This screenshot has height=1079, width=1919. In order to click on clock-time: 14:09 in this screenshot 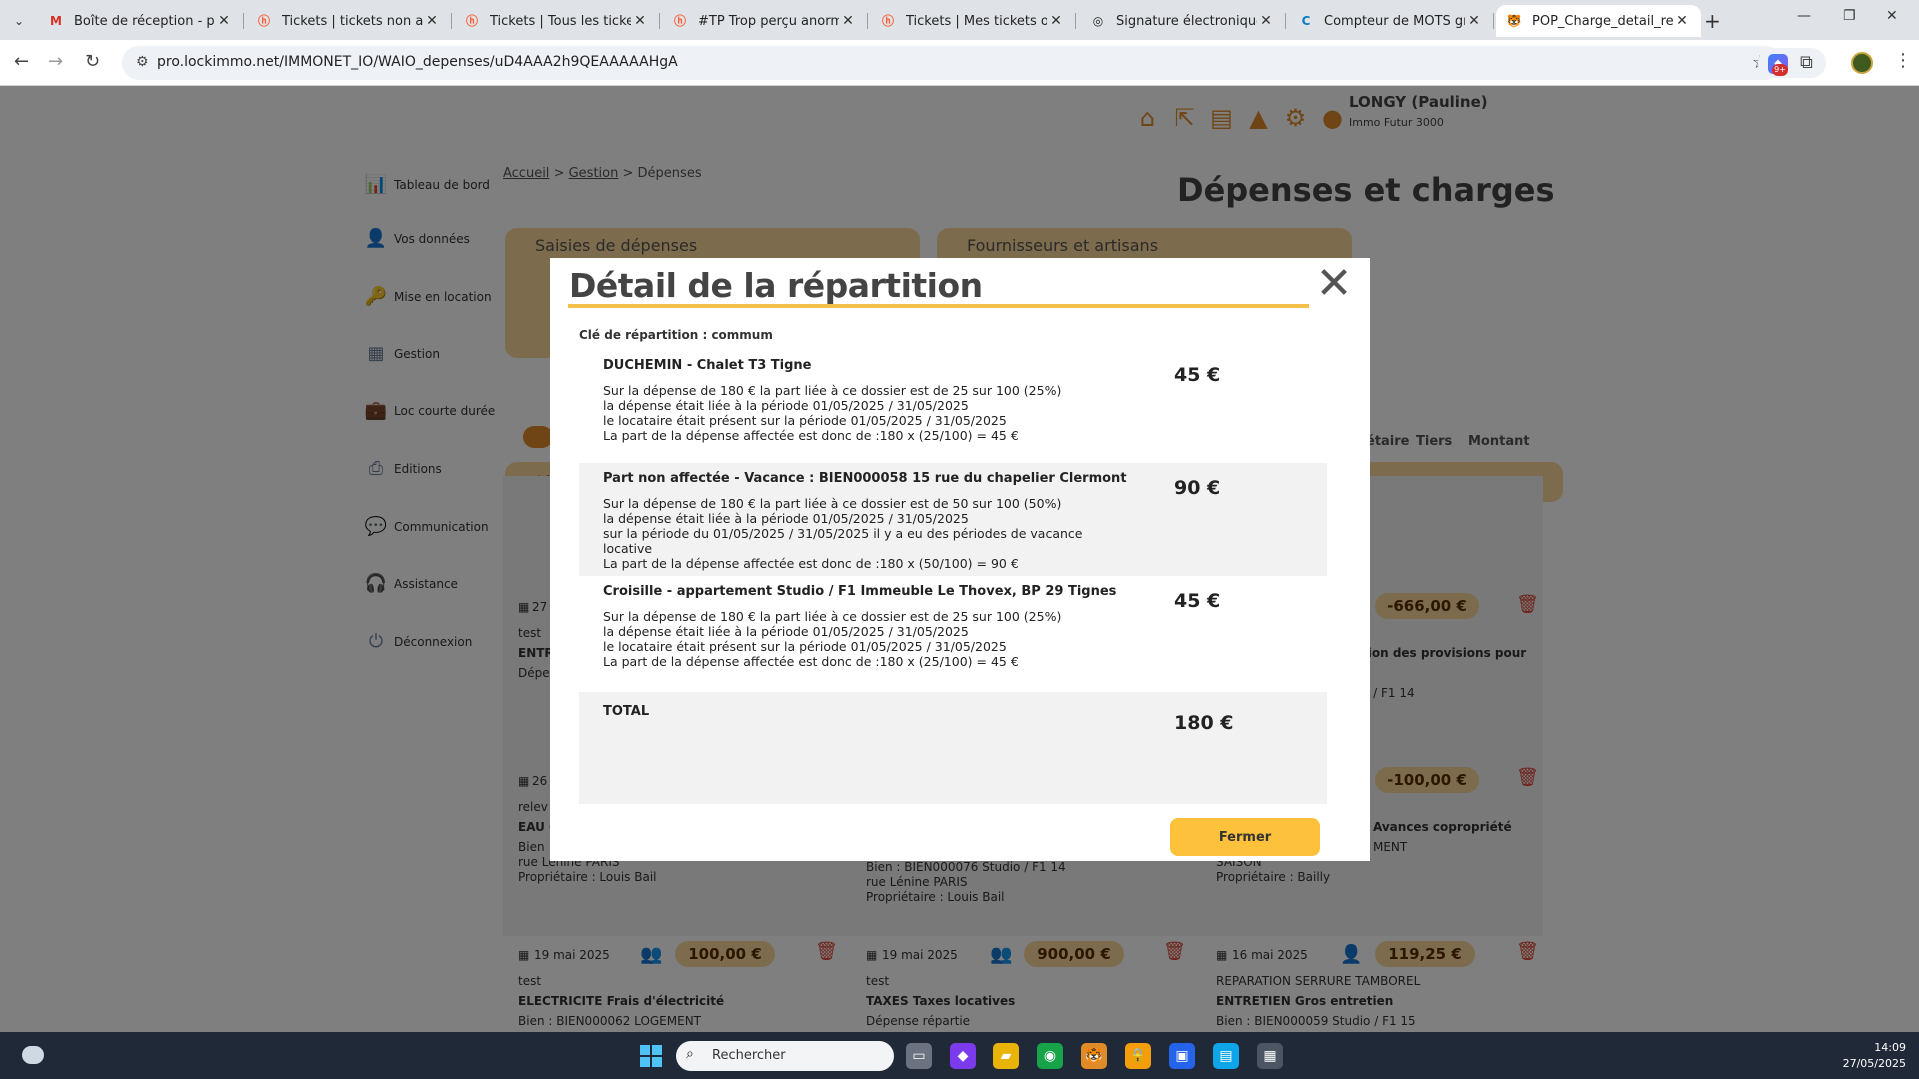, I will do `click(1881, 1047)`.